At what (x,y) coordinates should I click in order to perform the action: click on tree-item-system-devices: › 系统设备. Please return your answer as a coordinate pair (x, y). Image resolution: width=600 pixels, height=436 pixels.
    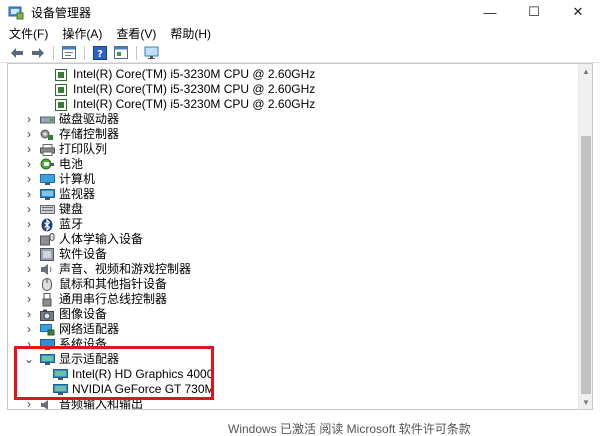
    Looking at the image, I should click on (308, 344).